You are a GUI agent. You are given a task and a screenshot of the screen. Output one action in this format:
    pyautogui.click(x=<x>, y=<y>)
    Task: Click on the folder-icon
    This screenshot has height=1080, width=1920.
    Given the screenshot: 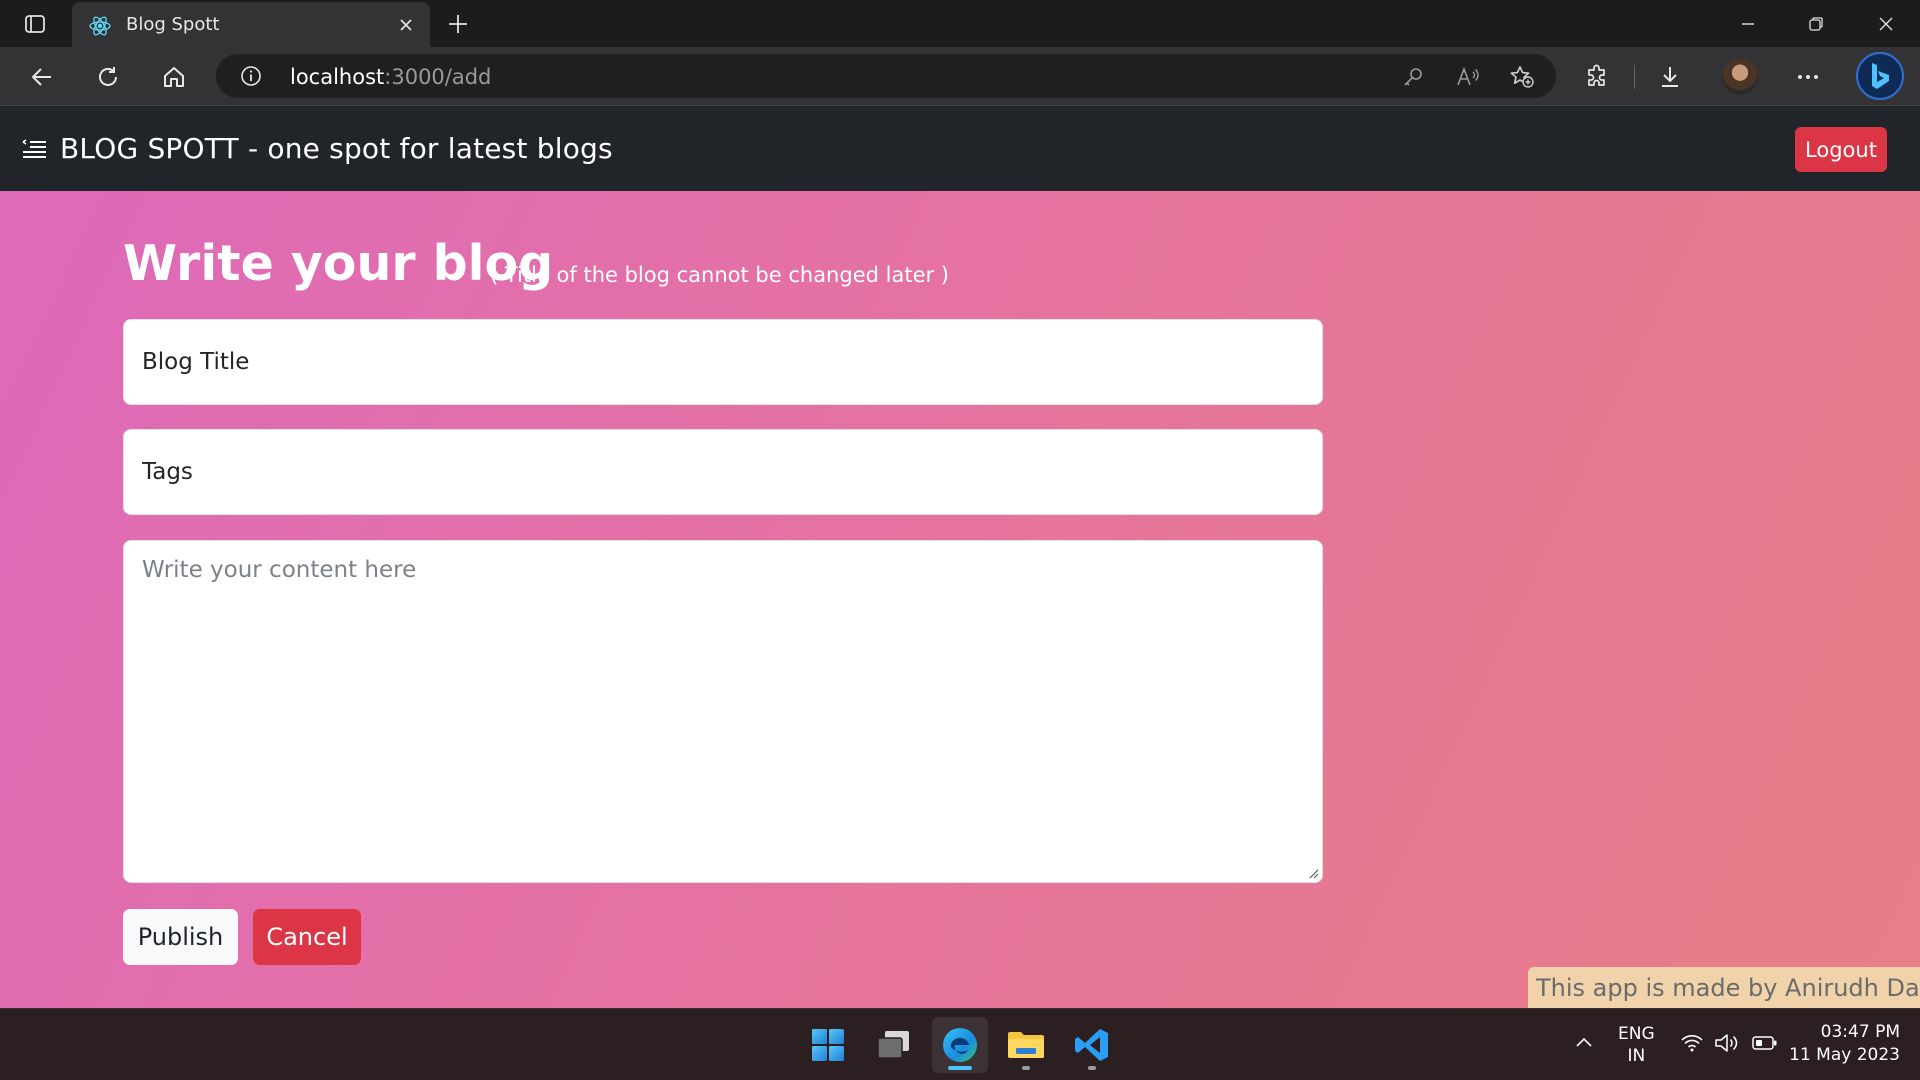 What is the action you would take?
    pyautogui.click(x=1026, y=1045)
    